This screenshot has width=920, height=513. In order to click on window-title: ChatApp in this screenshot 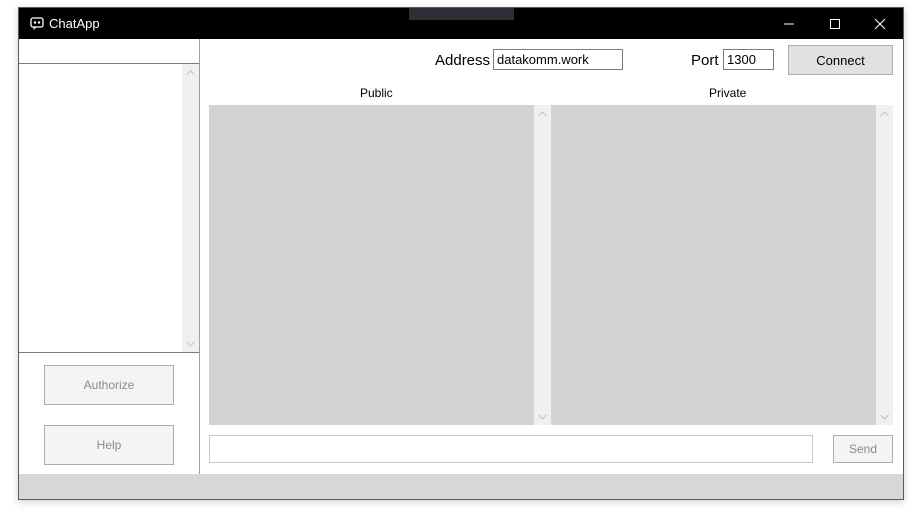, I will do `click(74, 23)`.